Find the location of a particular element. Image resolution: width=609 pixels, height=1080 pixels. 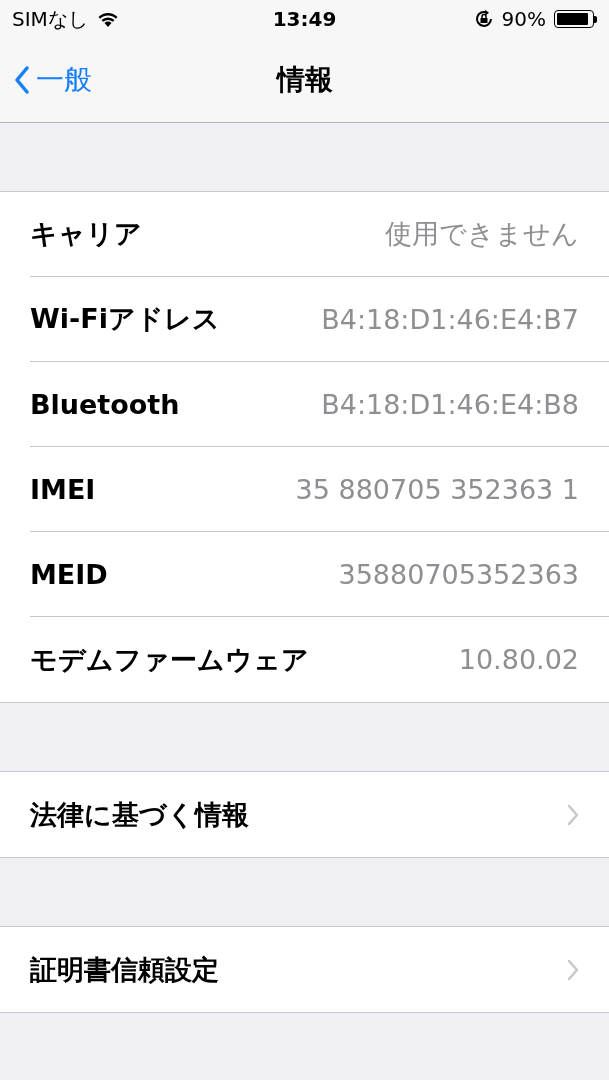

row-label: 法律に基づく情報 is located at coordinates (139, 814).